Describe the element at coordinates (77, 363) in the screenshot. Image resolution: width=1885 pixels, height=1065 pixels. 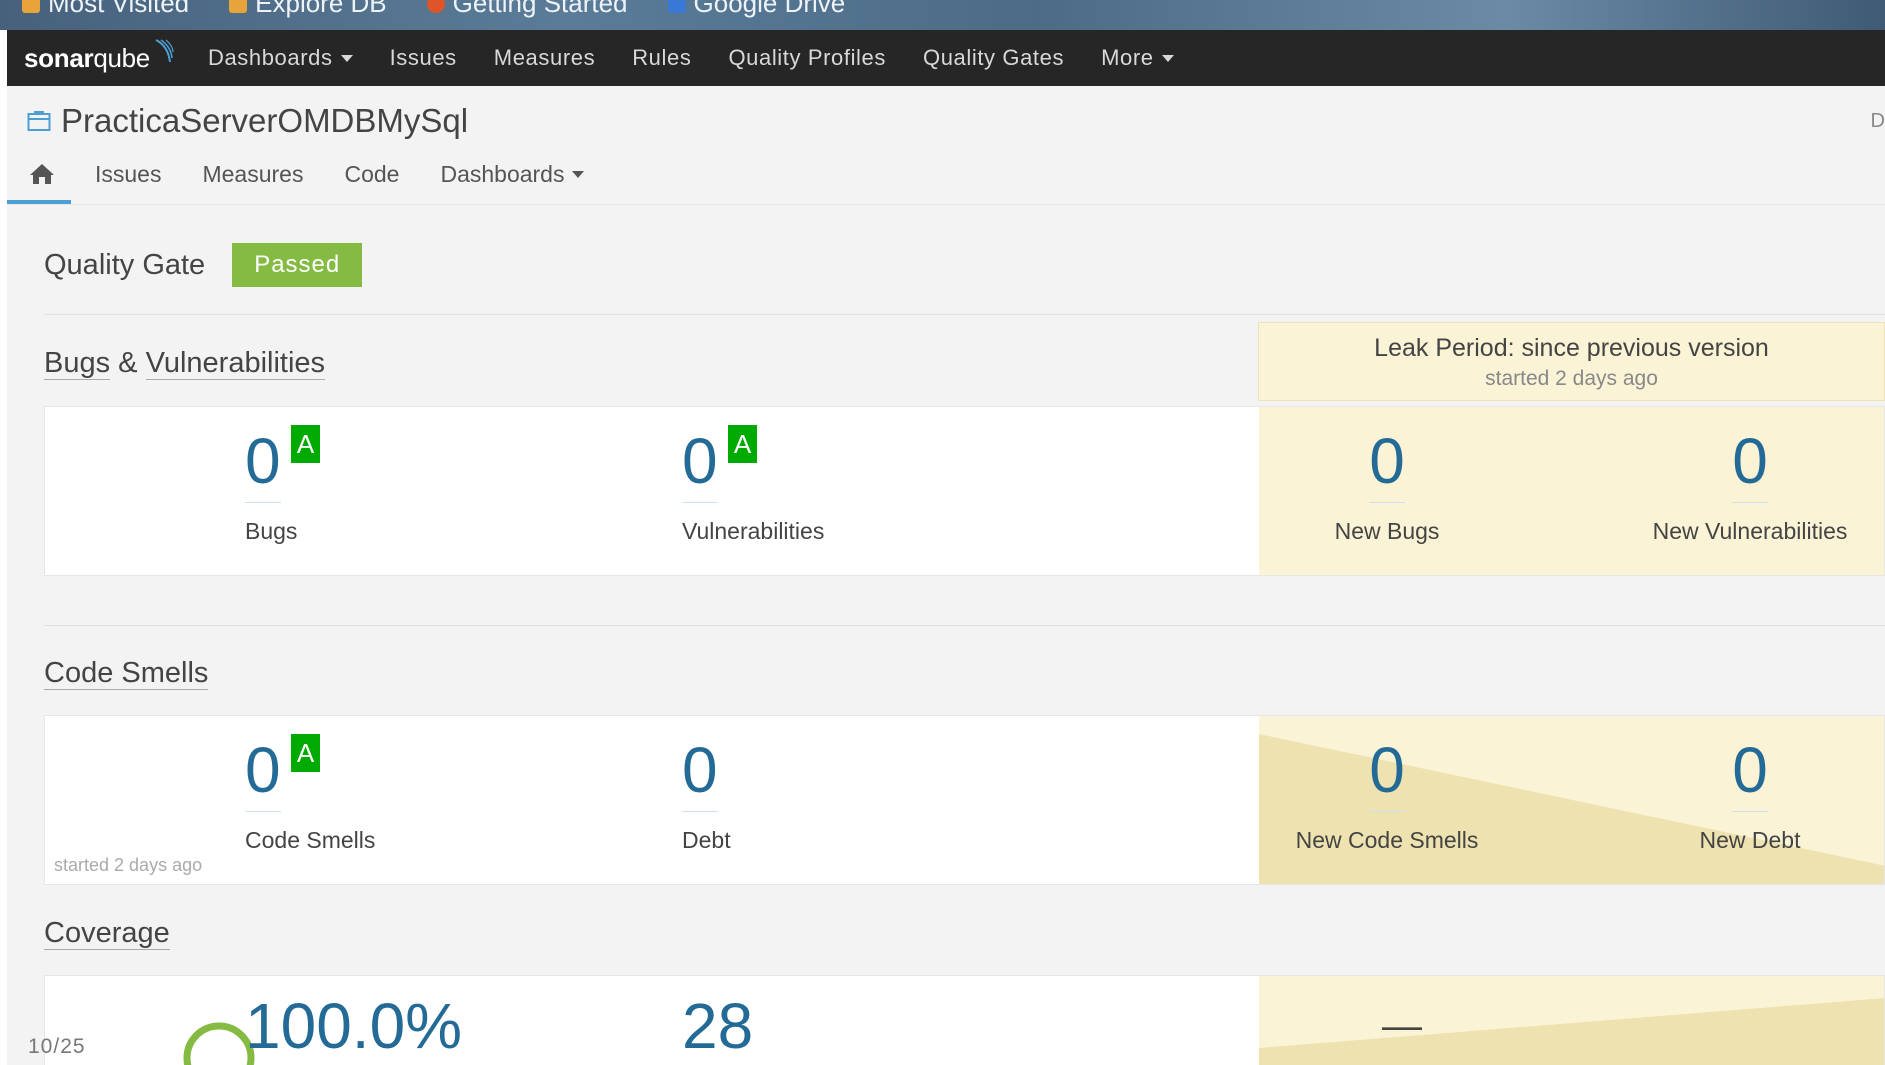
I see `section-link-bugs: Bugs` at that location.